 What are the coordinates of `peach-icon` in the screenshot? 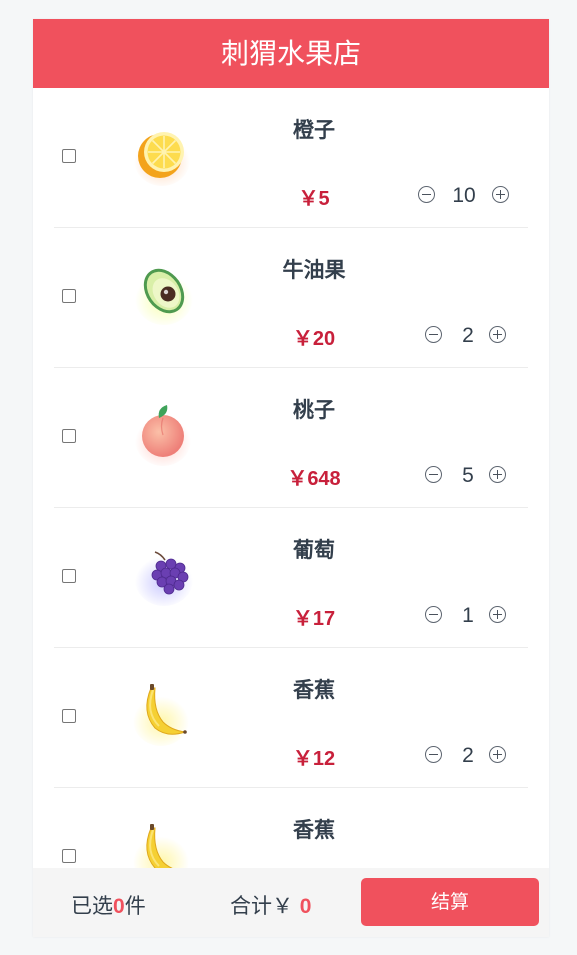 It's located at (164, 435).